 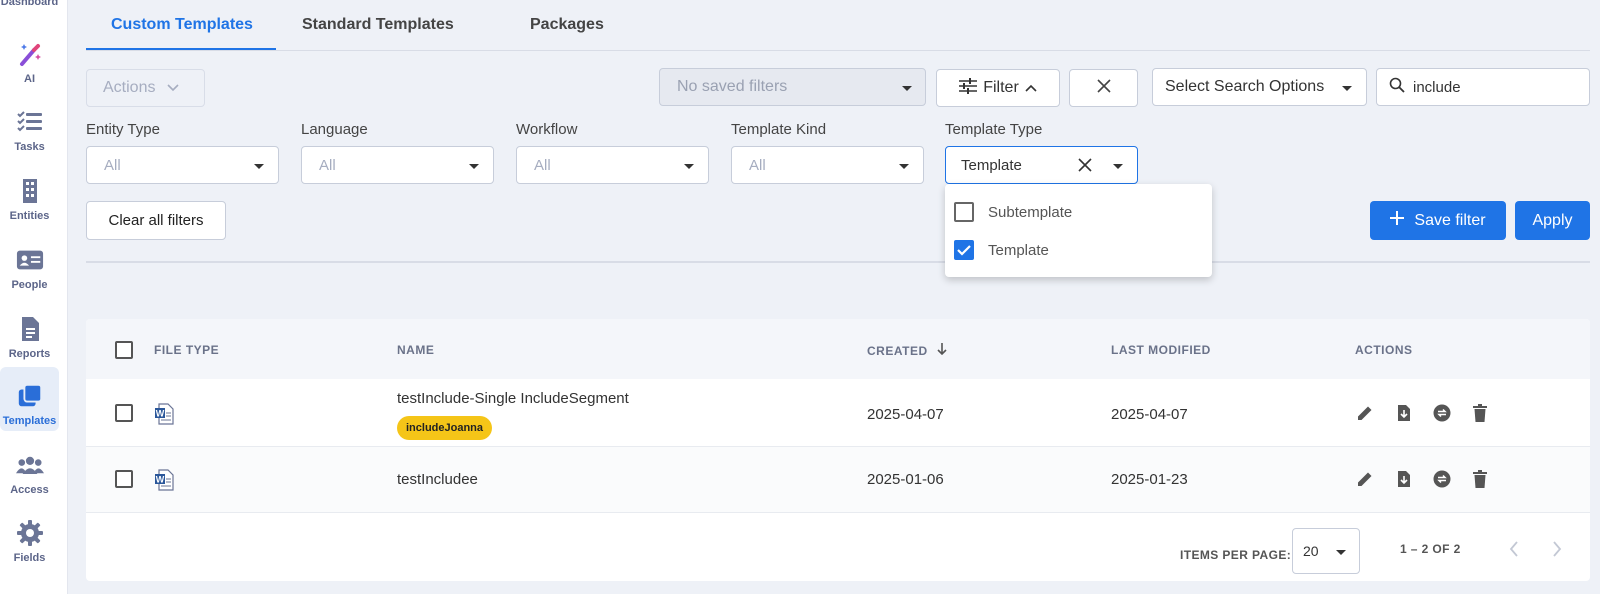 I want to click on checkbox-checked, so click(x=964, y=250).